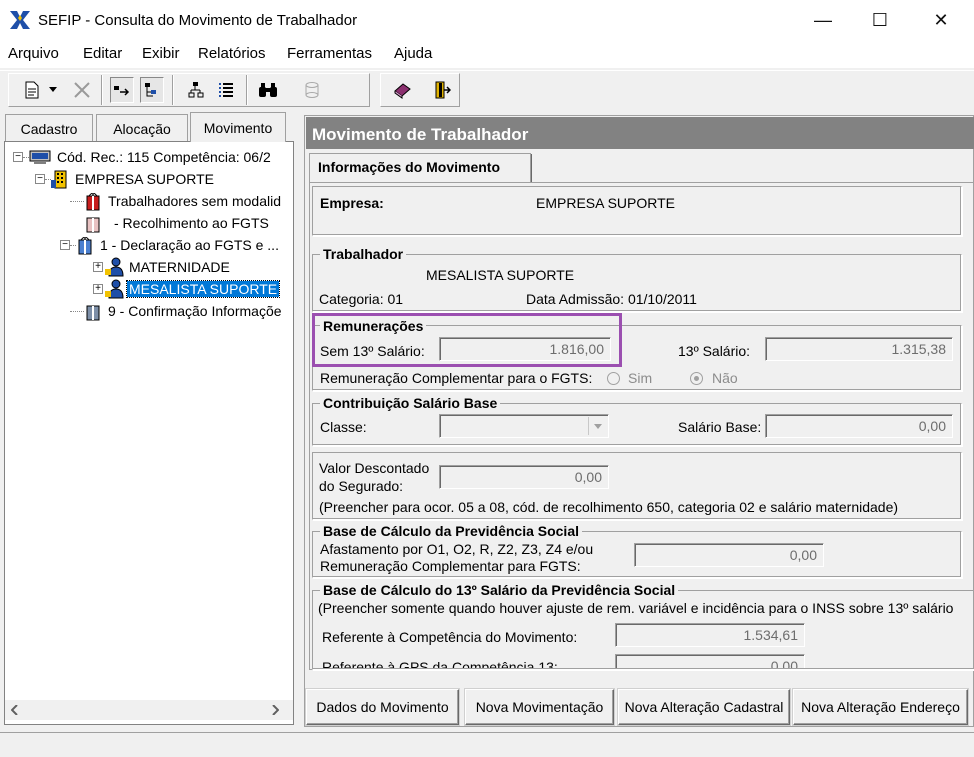 The image size is (974, 757). Describe the element at coordinates (500, 275) in the screenshot. I see `trabalhador-name: MESALISTA SUPORTE` at that location.